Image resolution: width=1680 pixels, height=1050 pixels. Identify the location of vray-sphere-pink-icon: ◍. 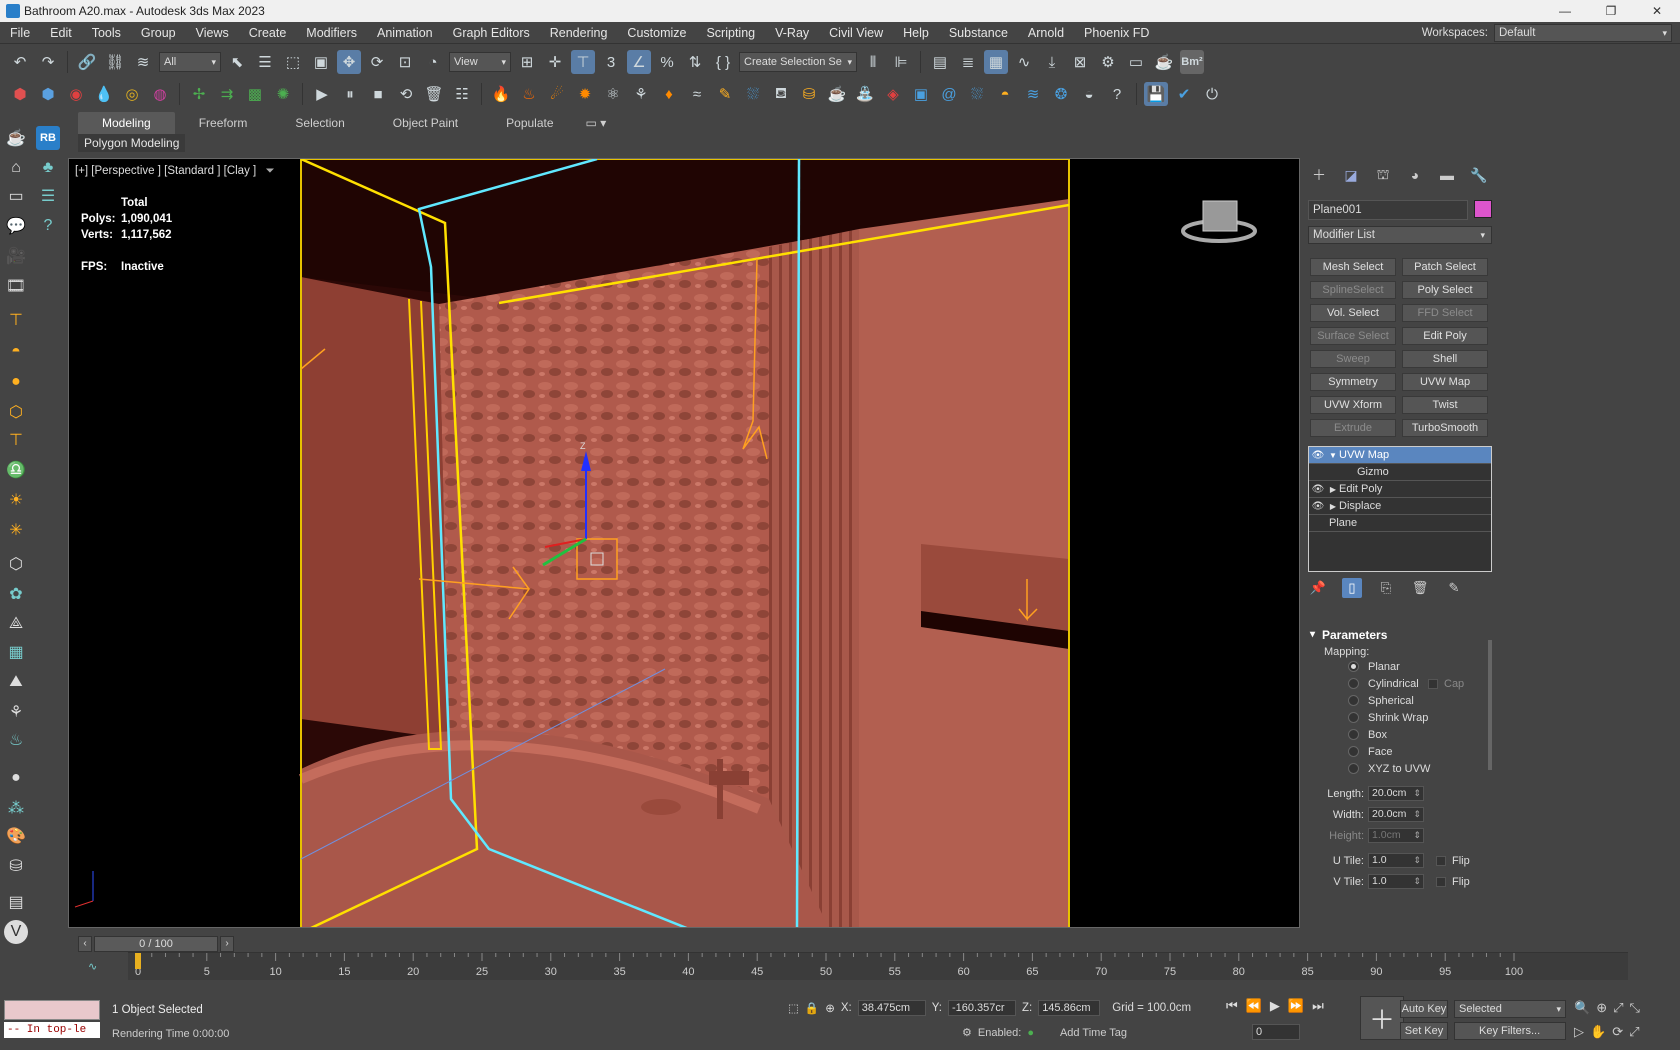
(160, 94).